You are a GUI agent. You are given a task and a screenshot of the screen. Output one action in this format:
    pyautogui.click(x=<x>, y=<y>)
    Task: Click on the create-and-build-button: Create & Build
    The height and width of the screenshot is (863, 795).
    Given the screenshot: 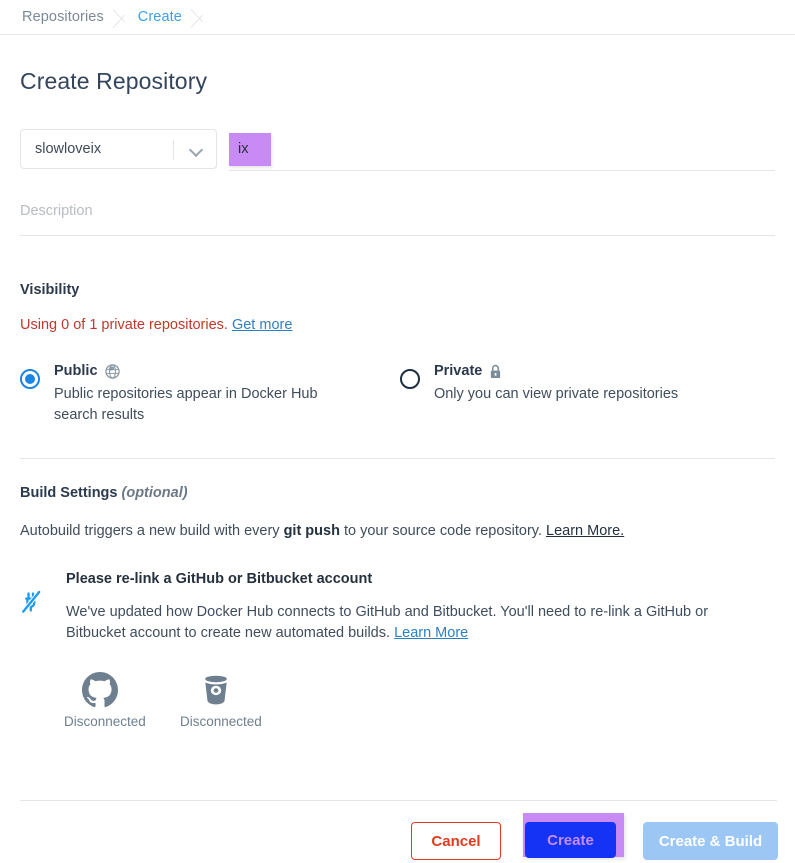 What is the action you would take?
    pyautogui.click(x=710, y=841)
    